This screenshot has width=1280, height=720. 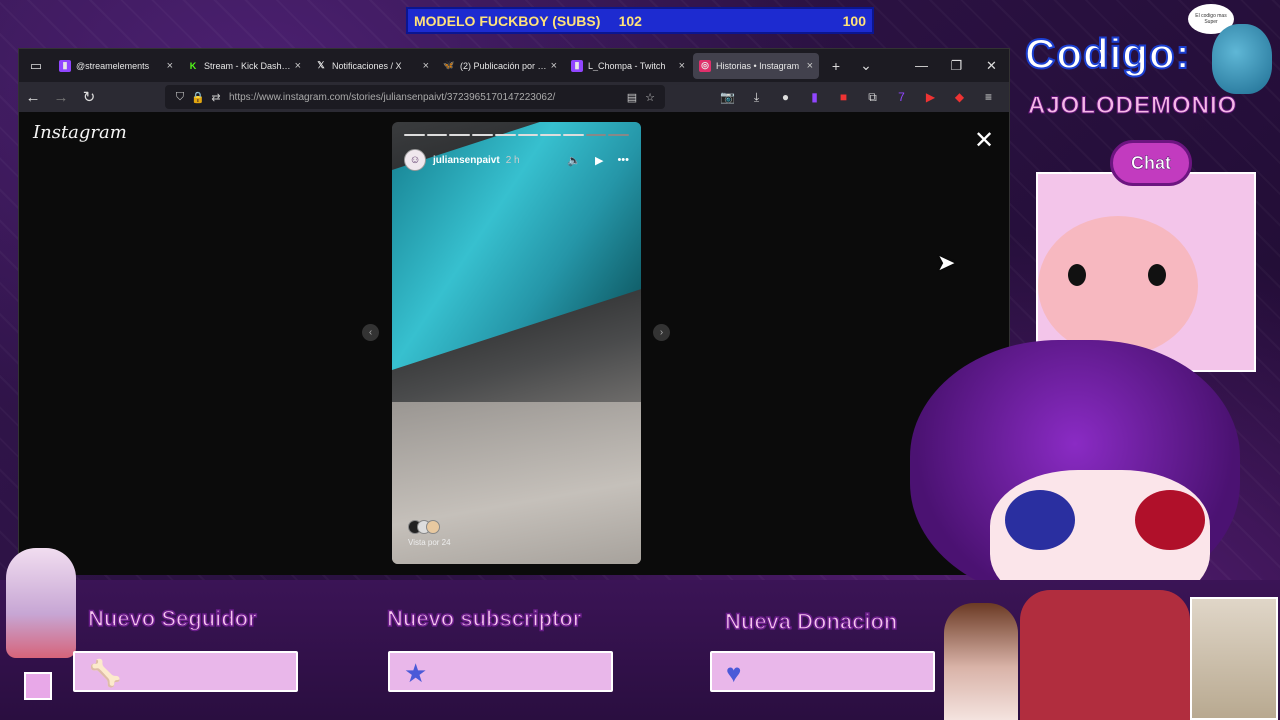 What do you see at coordinates (41, 603) in the screenshot?
I see `chibi-character-icon` at bounding box center [41, 603].